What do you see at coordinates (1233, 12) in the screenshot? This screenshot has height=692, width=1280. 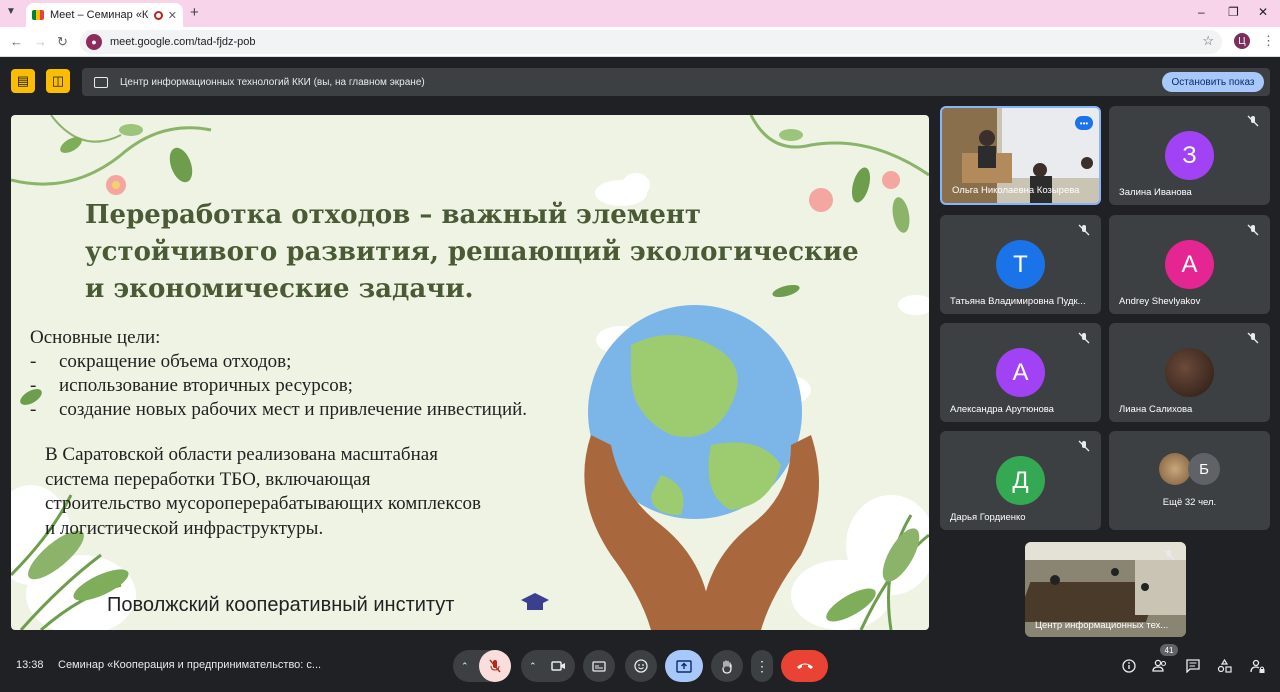 I see `restore-icon: ❐` at bounding box center [1233, 12].